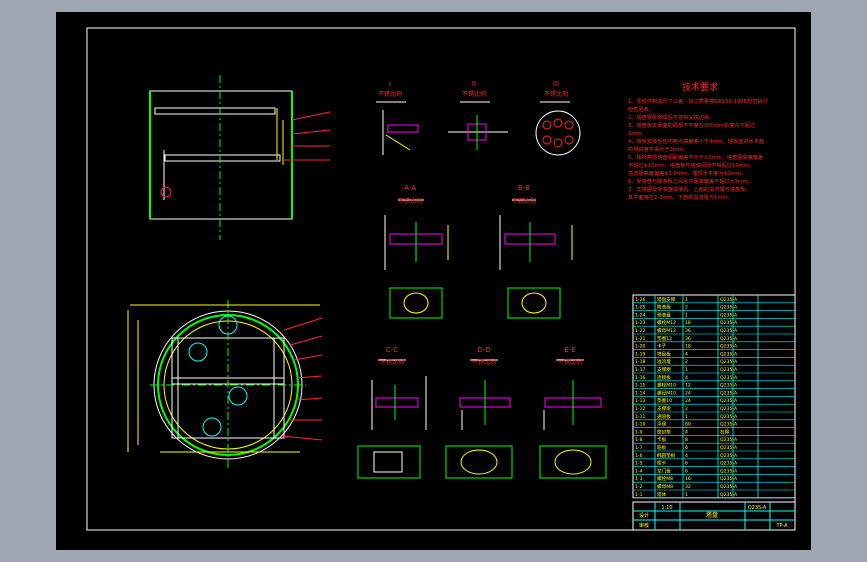 Image resolution: width=867 pixels, height=562 pixels. Describe the element at coordinates (688, 487) in the screenshot. I see `parts-table-cell-quantity: 32` at that location.